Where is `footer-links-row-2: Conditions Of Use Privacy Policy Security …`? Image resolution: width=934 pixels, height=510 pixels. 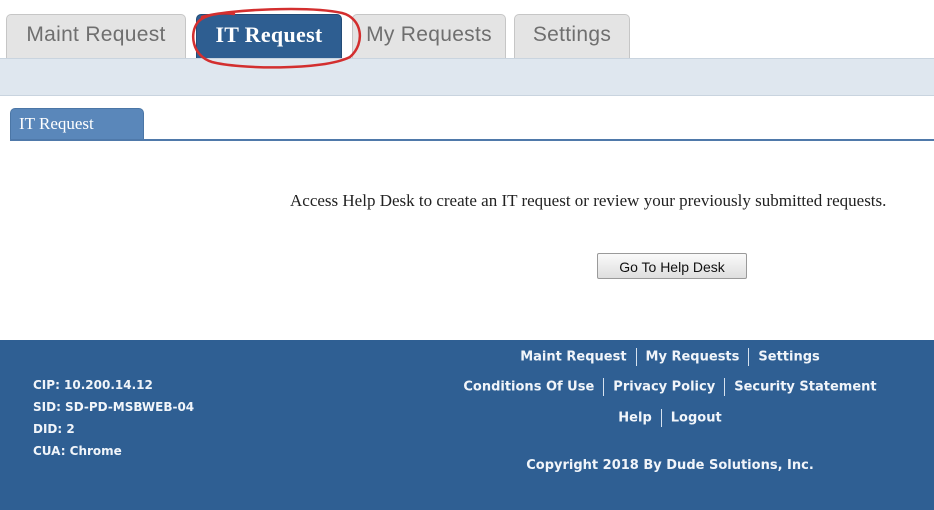 footer-links-row-2: Conditions Of Use Privacy Policy Security … is located at coordinates (657, 387).